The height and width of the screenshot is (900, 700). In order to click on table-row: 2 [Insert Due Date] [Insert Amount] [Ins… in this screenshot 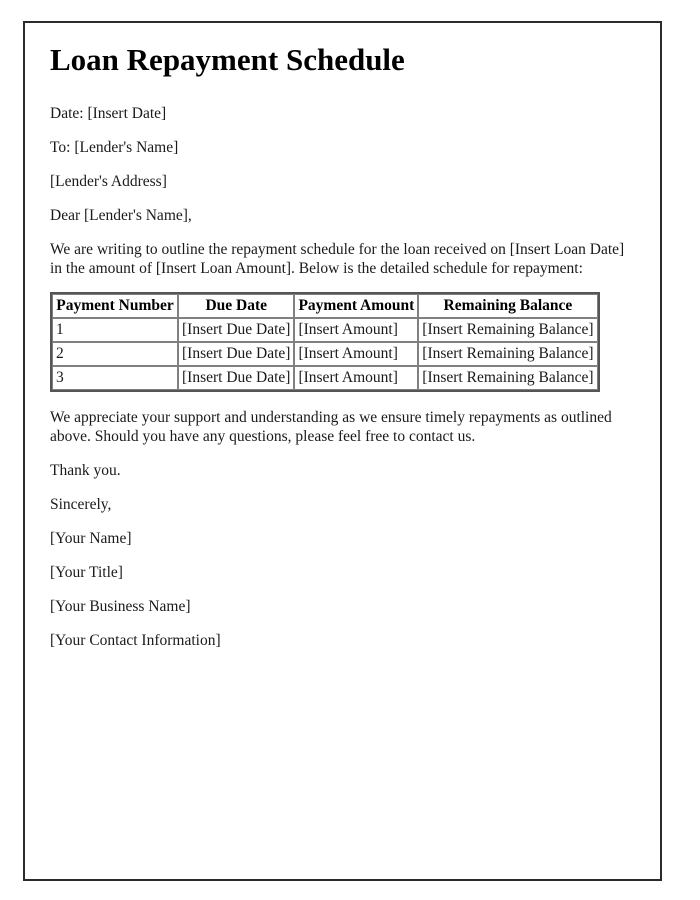, I will do `click(325, 354)`.